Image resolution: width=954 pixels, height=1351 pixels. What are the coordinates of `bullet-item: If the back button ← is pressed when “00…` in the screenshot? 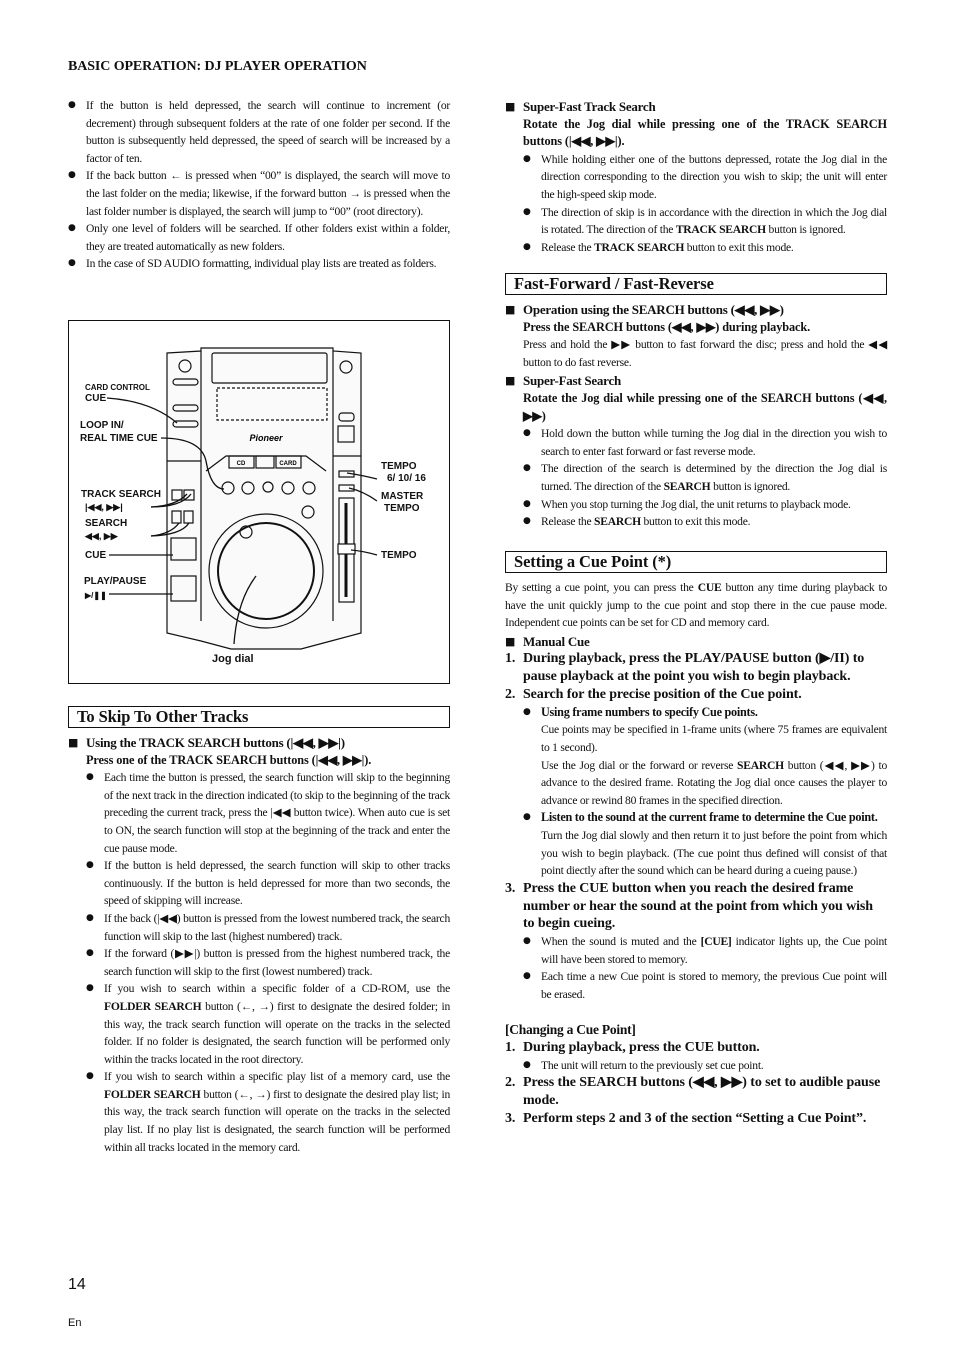 It's located at (259, 193).